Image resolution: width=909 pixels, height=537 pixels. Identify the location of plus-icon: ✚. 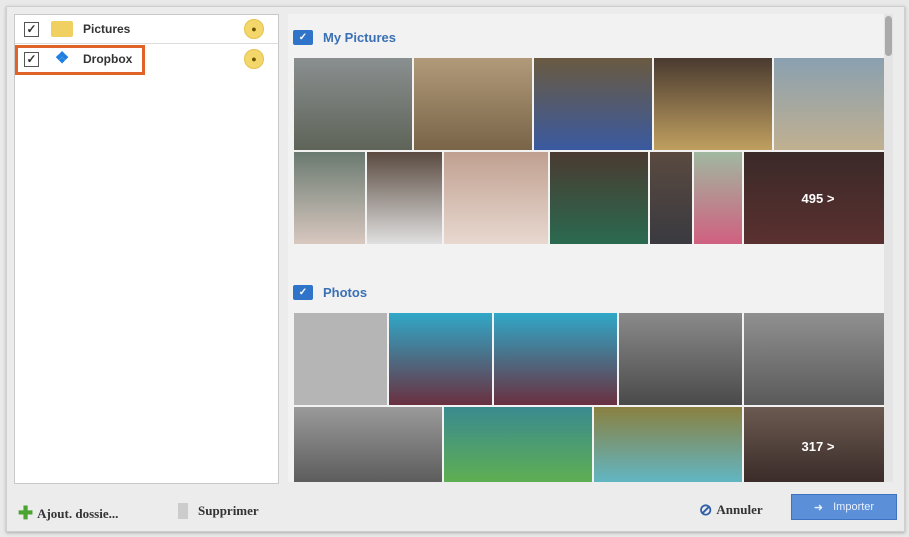
(26, 513).